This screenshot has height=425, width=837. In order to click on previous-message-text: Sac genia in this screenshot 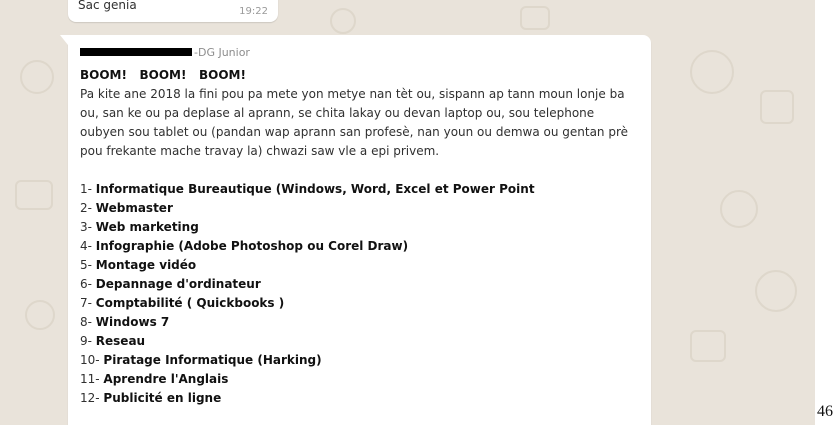, I will do `click(107, 6)`.